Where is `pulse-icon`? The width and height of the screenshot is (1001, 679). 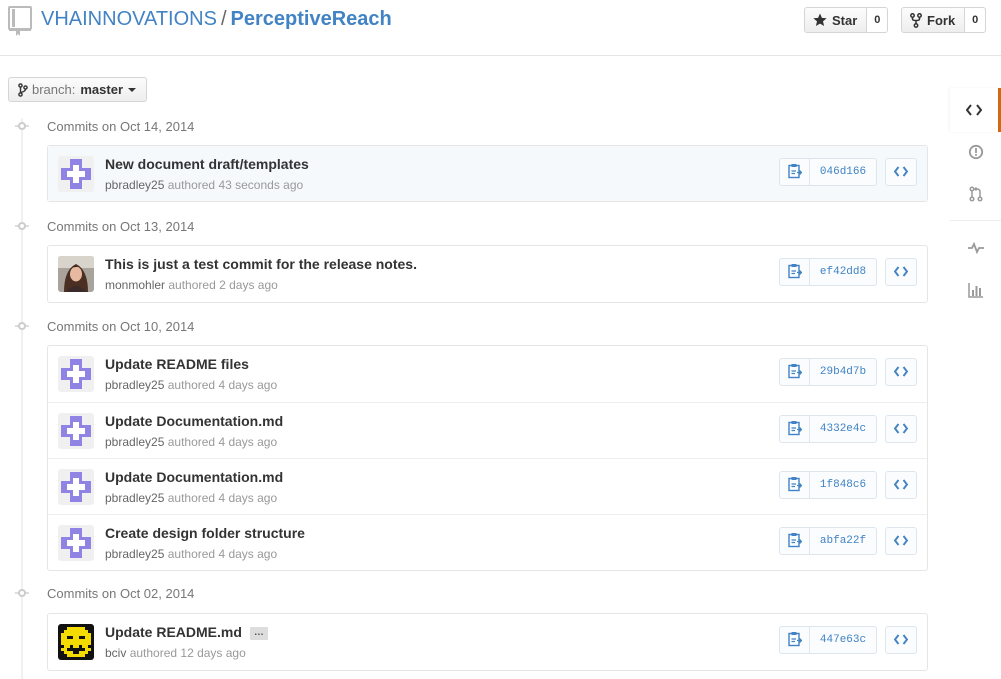 pulse-icon is located at coordinates (975, 248).